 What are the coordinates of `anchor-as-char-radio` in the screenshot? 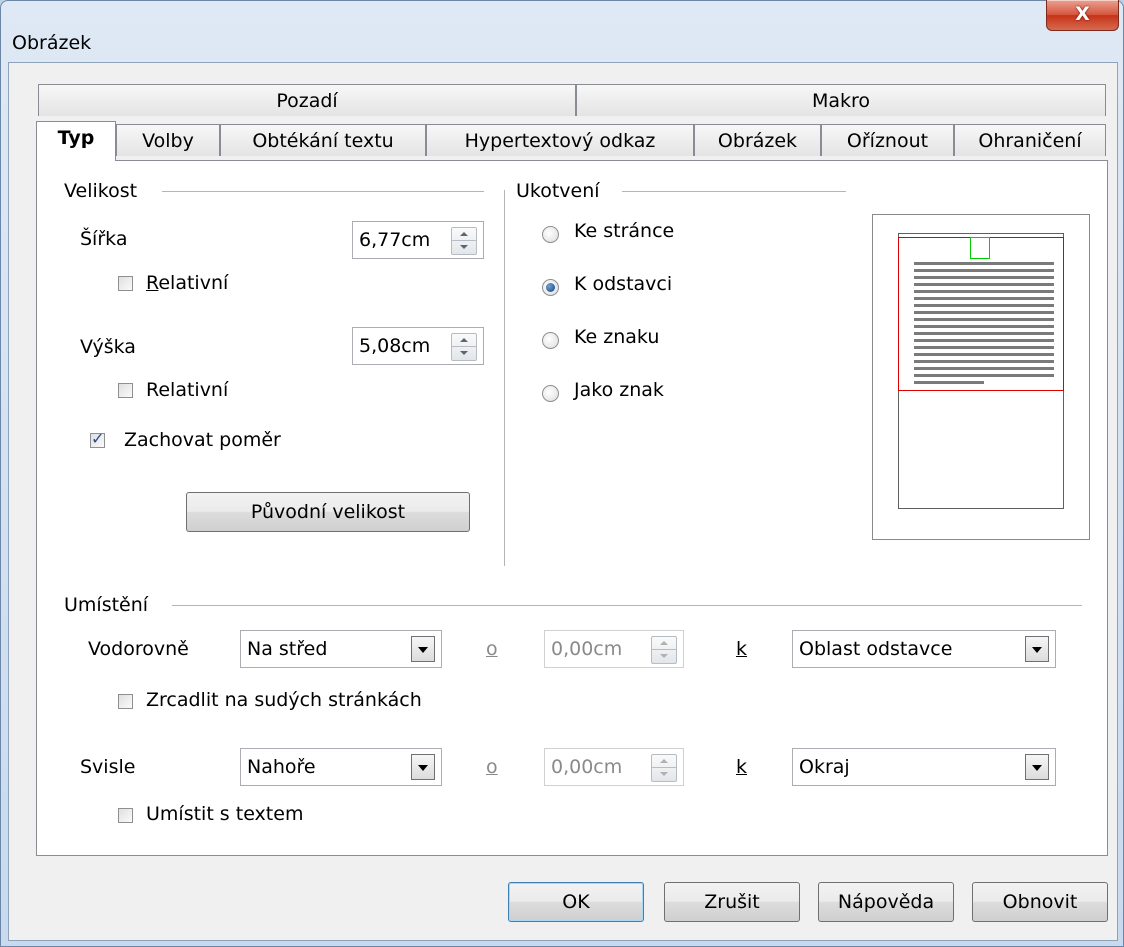 It's located at (550, 393).